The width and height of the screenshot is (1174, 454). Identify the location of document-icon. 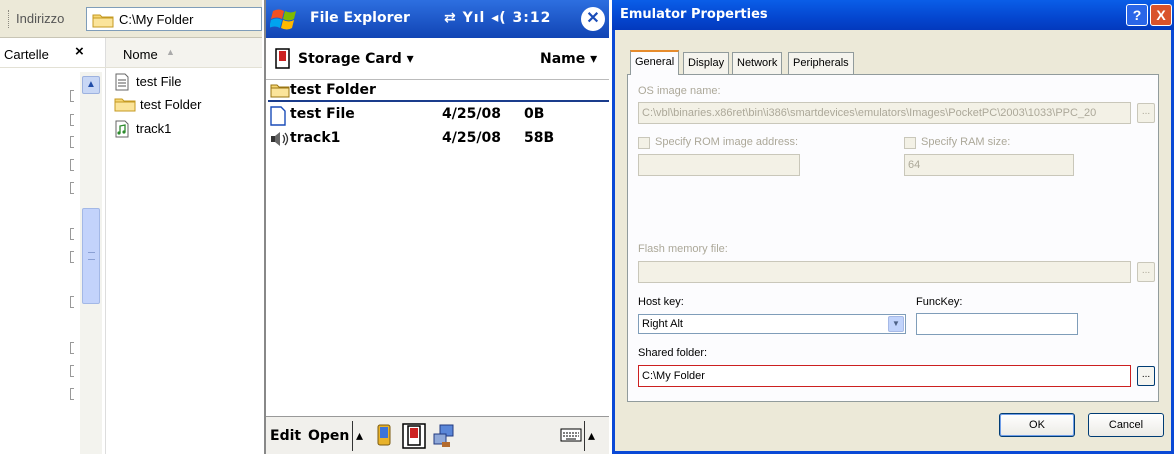
(278, 116).